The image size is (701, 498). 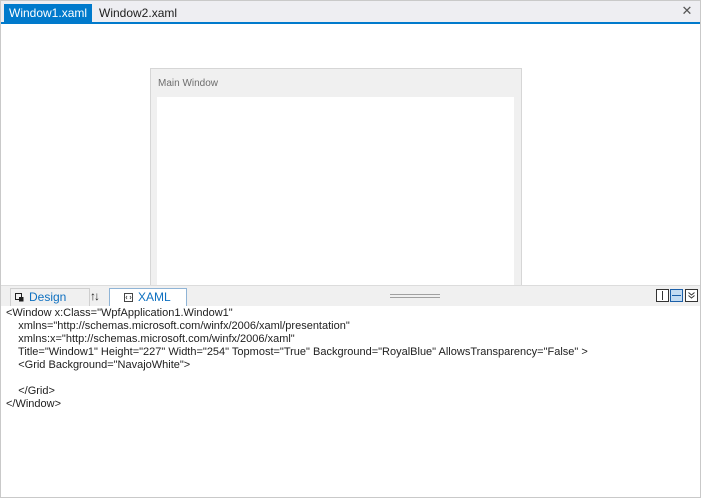 I want to click on code-line: <Grid Background="NavajoWhite">, so click(x=98, y=365).